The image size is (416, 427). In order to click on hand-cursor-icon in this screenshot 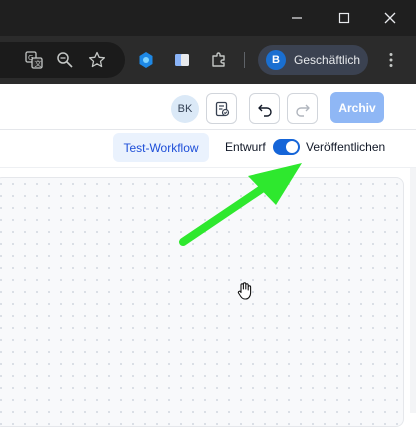, I will do `click(244, 291)`.